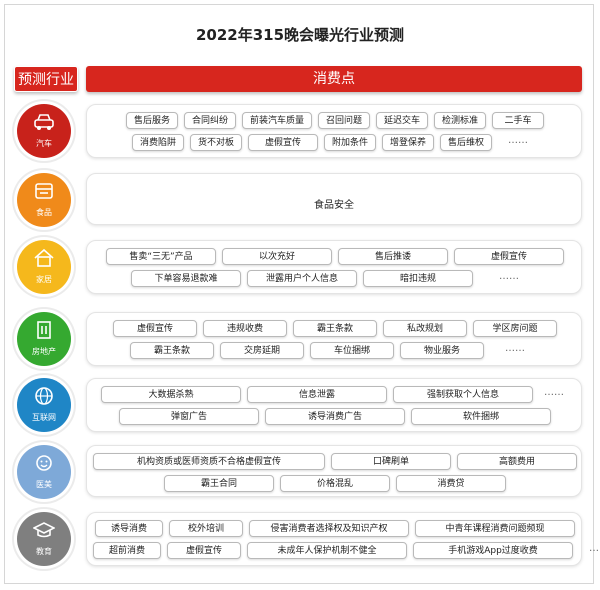  I want to click on consumer-point-tag: 检测标准, so click(460, 120).